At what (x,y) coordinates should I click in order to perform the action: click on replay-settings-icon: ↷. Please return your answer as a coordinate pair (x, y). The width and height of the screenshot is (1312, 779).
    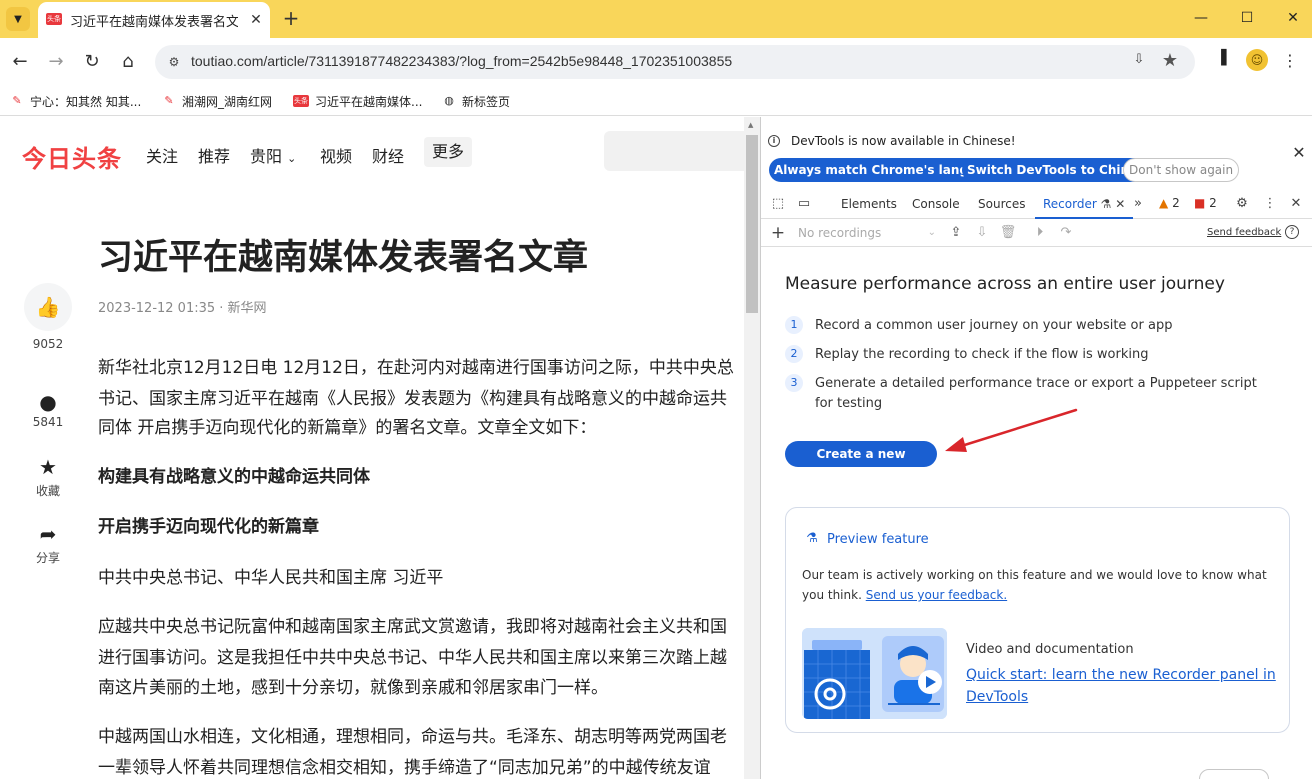
    Looking at the image, I should click on (1066, 233).